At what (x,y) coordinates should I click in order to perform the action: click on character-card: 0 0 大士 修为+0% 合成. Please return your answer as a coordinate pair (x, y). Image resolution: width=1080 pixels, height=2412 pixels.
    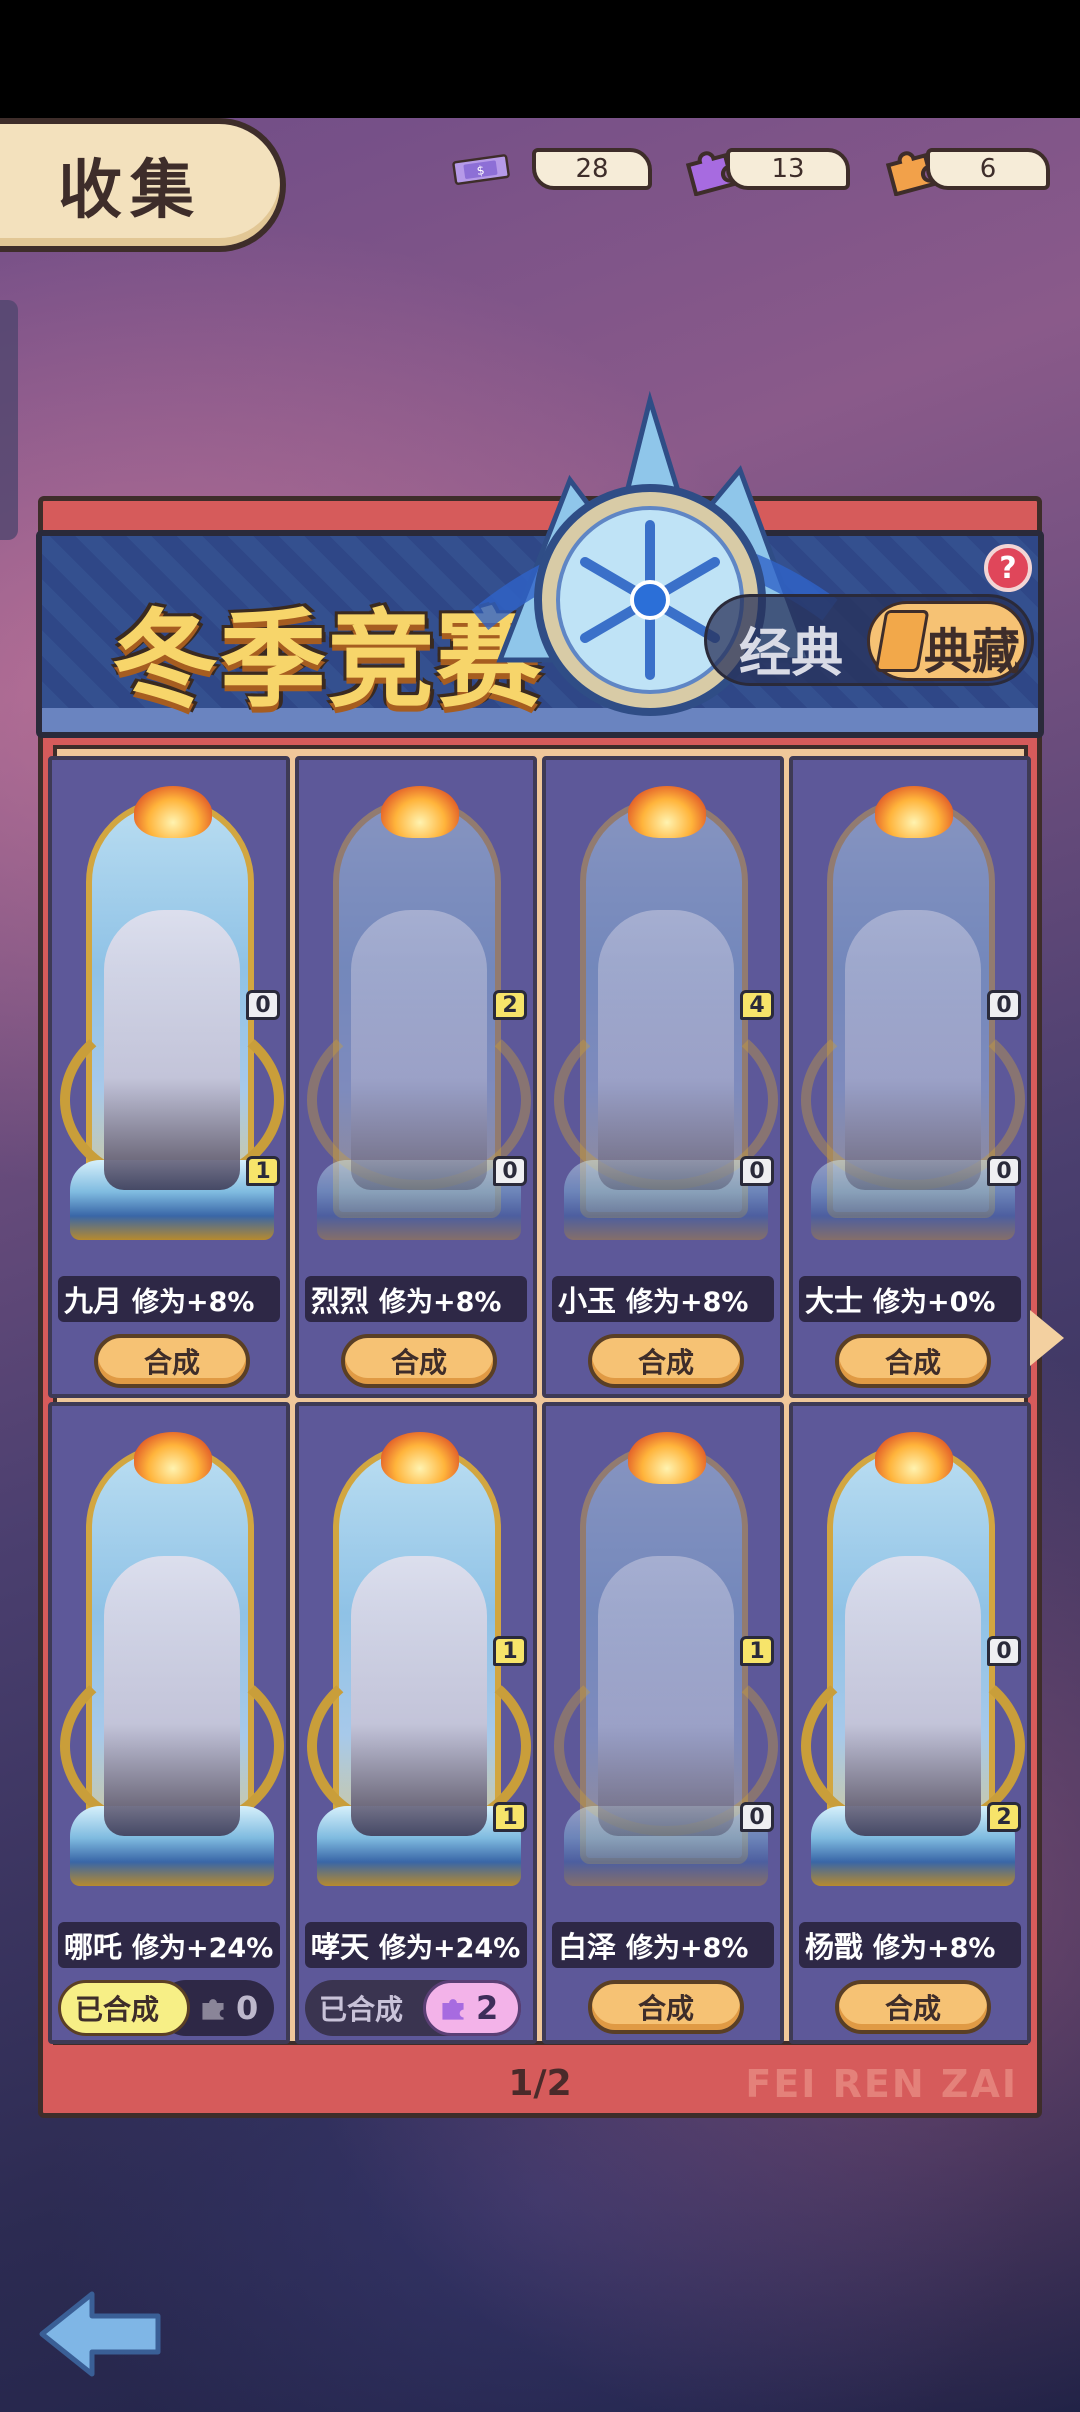
    Looking at the image, I should click on (910, 1077).